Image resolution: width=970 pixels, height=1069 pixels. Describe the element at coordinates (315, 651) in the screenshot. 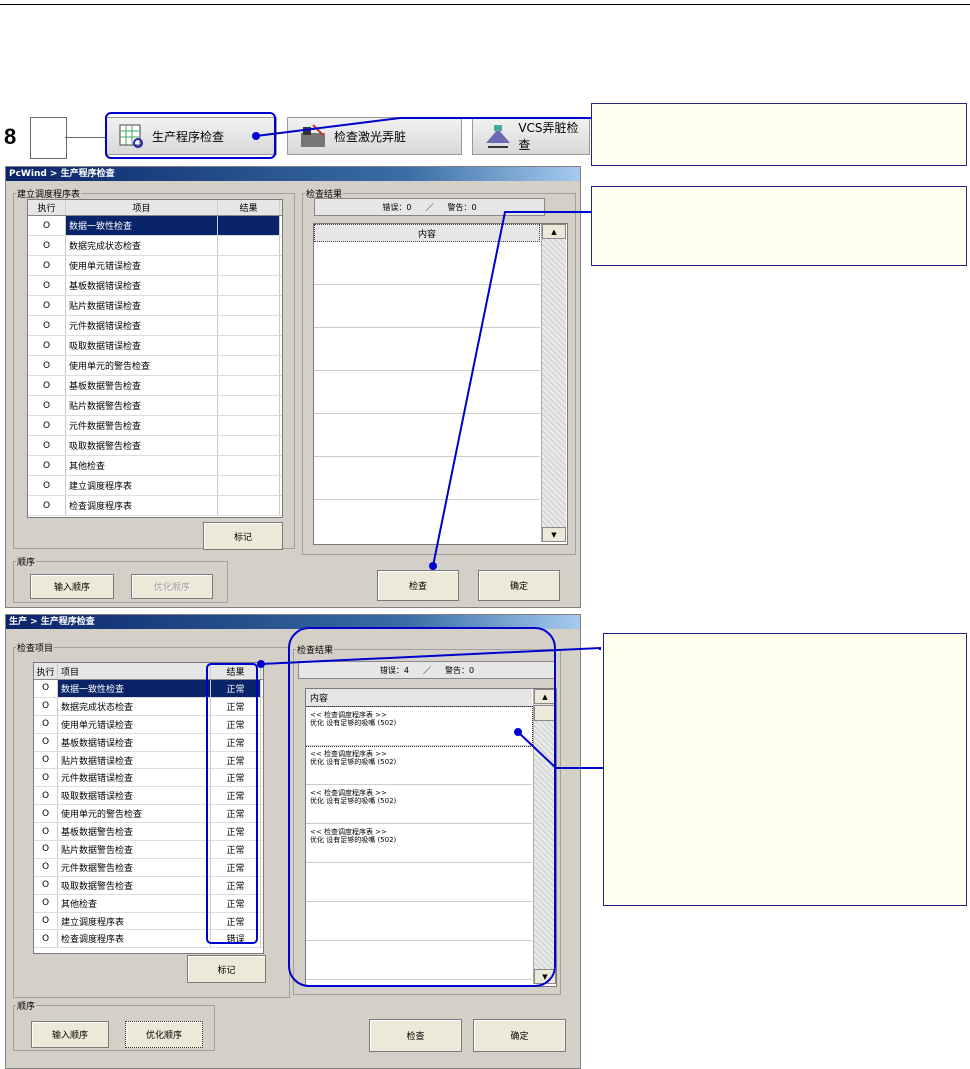

I see `results-group-label: 检查结果` at that location.